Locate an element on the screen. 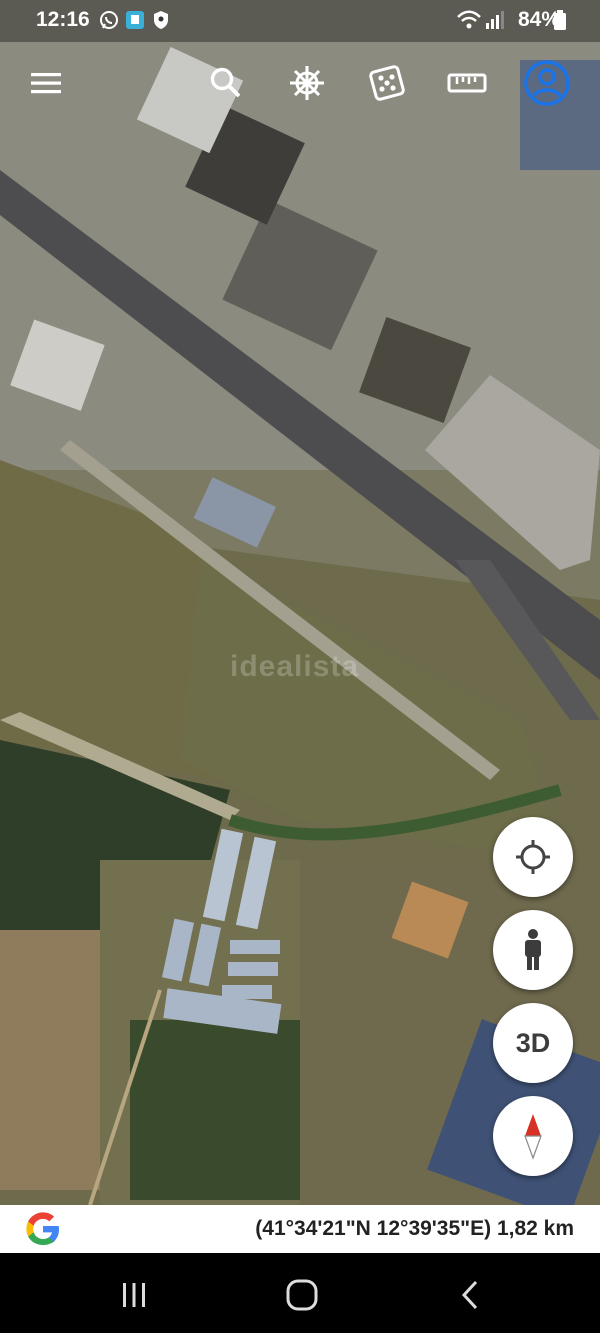  app-notification-icon is located at coordinates (135, 20).